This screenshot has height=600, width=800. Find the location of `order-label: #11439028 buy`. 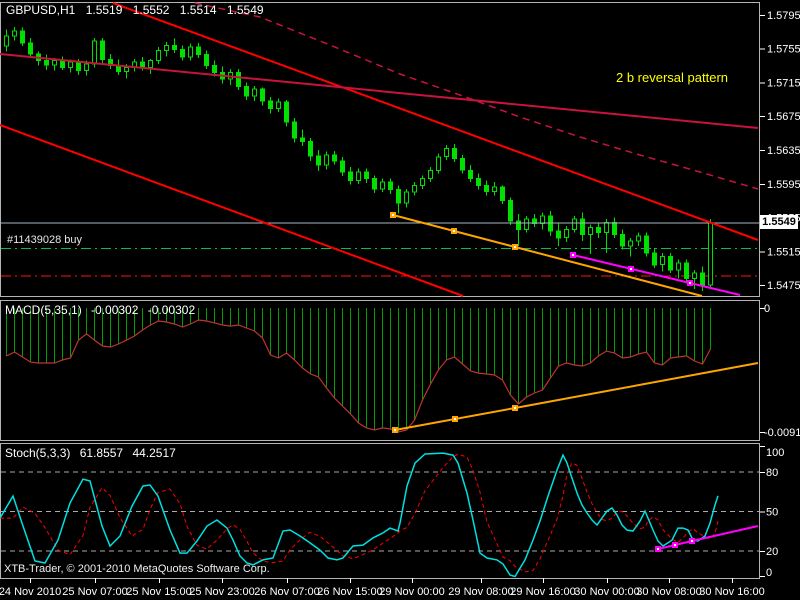

order-label: #11439028 buy is located at coordinates (45, 240).